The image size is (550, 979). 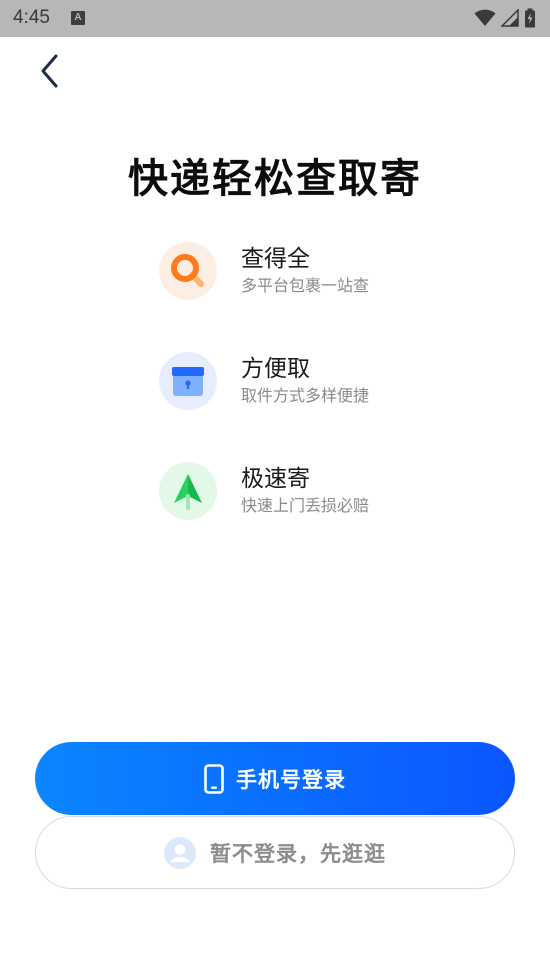 I want to click on wifi-icon, so click(x=485, y=17).